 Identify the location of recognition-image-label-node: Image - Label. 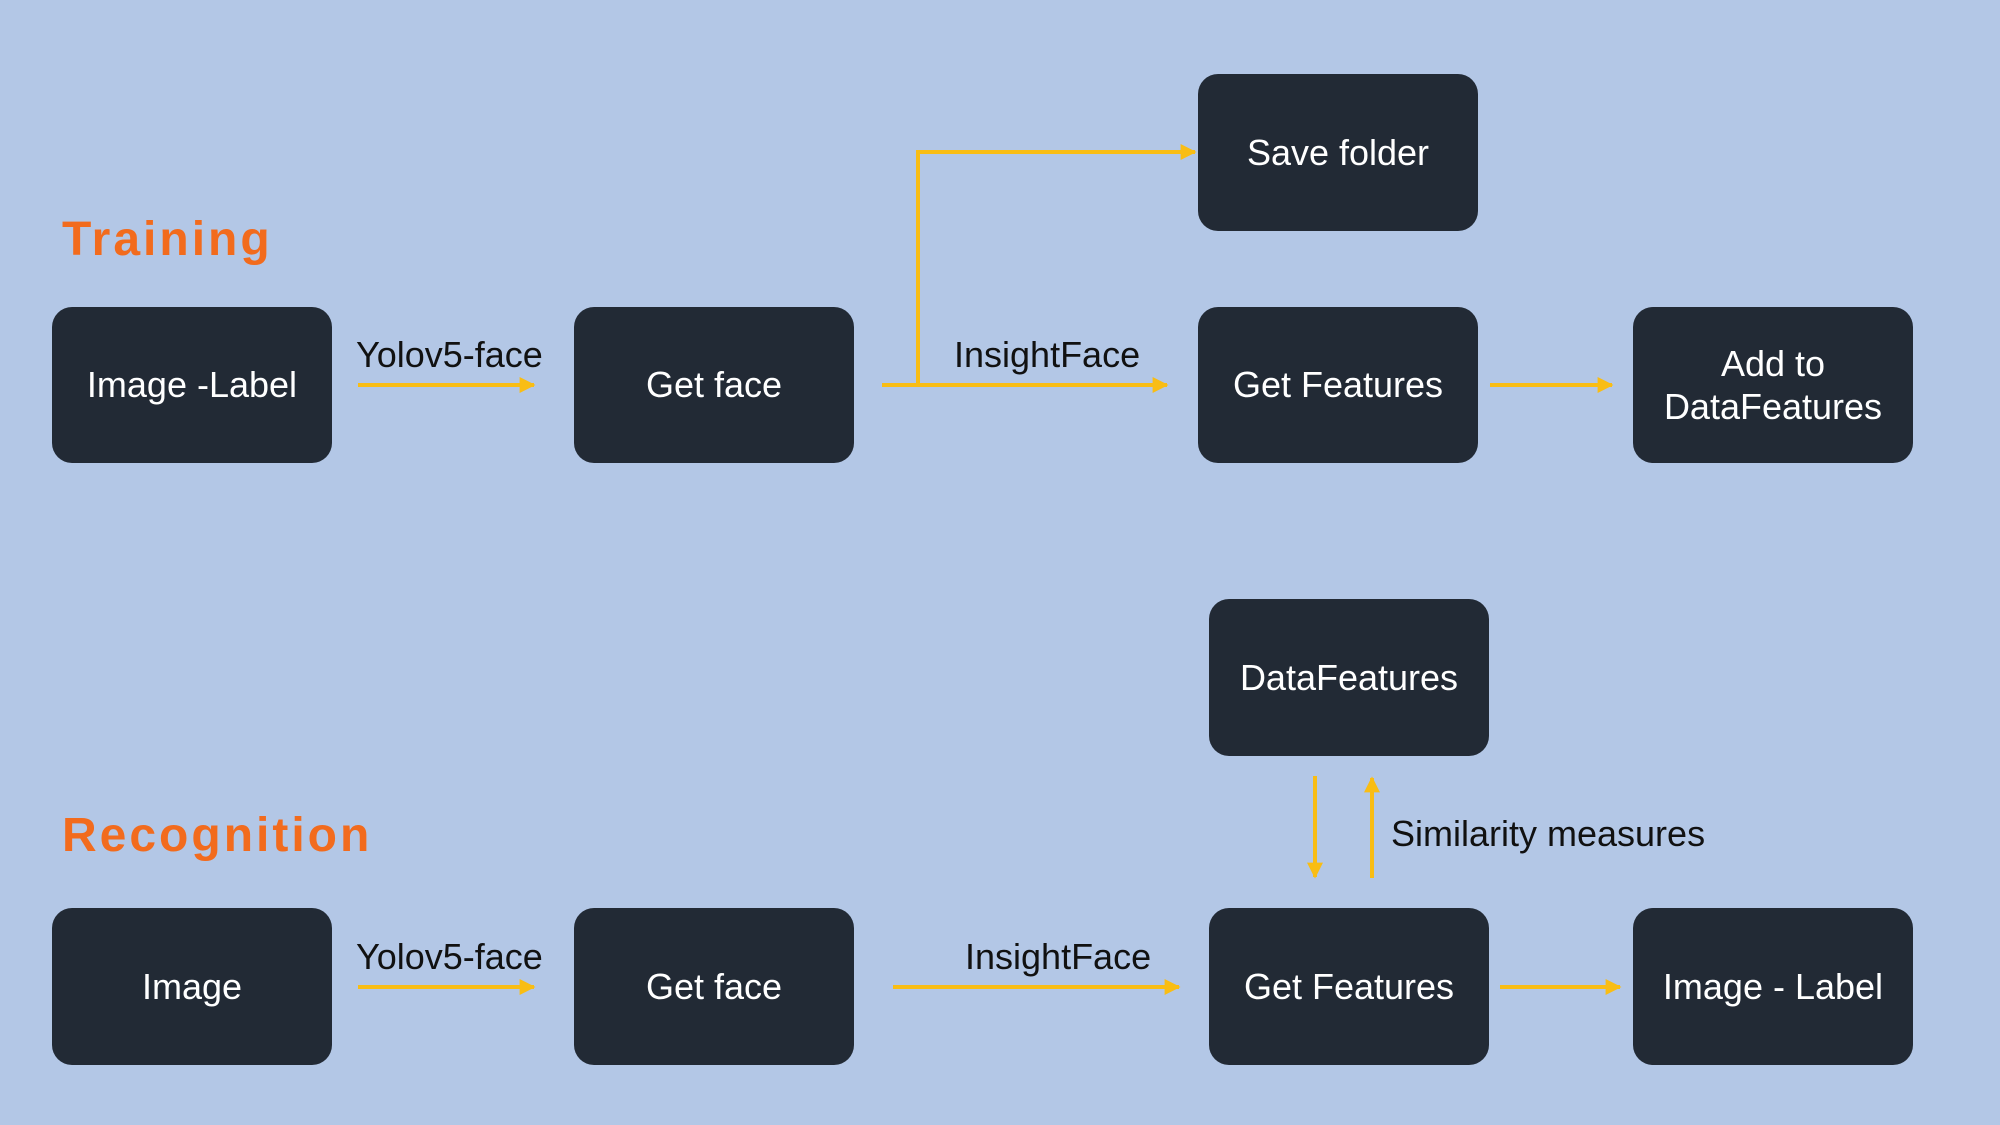
(1773, 986).